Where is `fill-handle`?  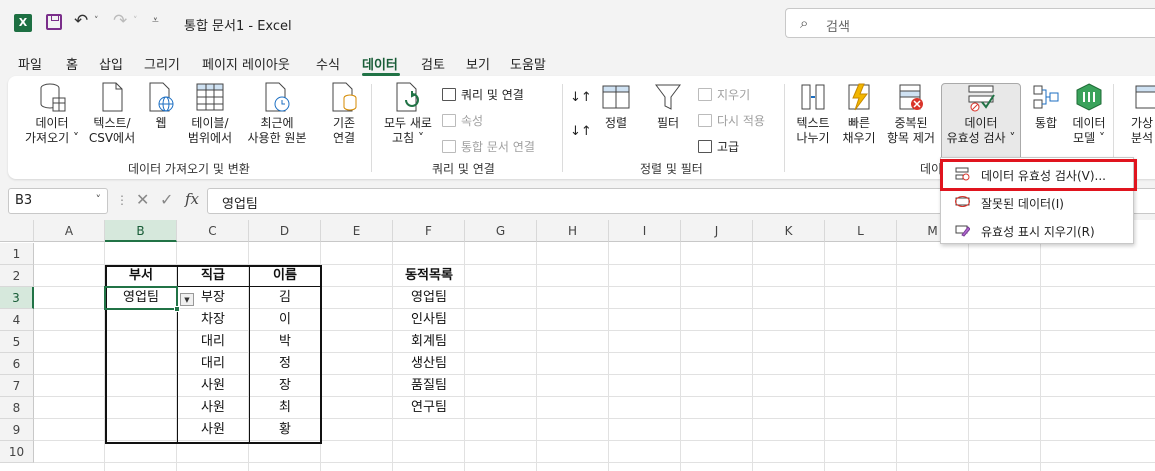
fill-handle is located at coordinates (177, 309).